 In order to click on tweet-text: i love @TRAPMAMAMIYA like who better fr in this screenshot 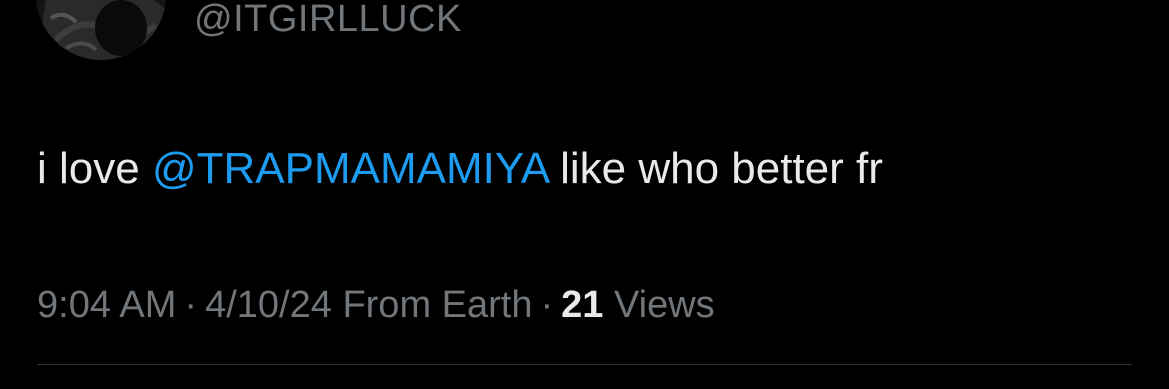, I will do `click(460, 169)`.